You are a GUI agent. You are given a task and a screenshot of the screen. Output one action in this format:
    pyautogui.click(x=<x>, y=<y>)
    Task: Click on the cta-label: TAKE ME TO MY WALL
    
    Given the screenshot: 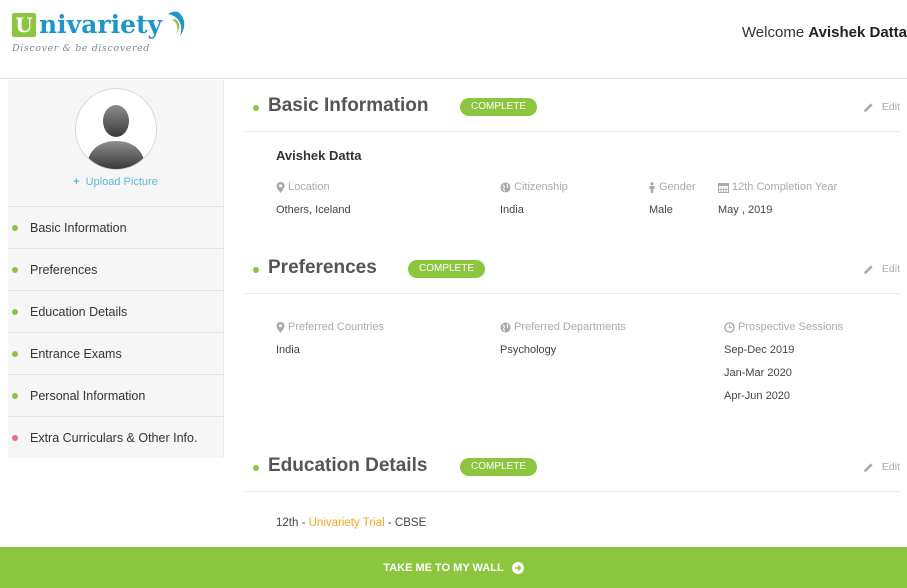 What is the action you would take?
    pyautogui.click(x=443, y=567)
    